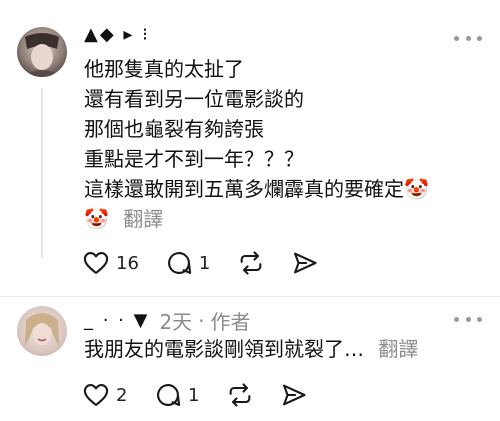  I want to click on comment-header: ▲◆ ▸ ⁝, so click(117, 34).